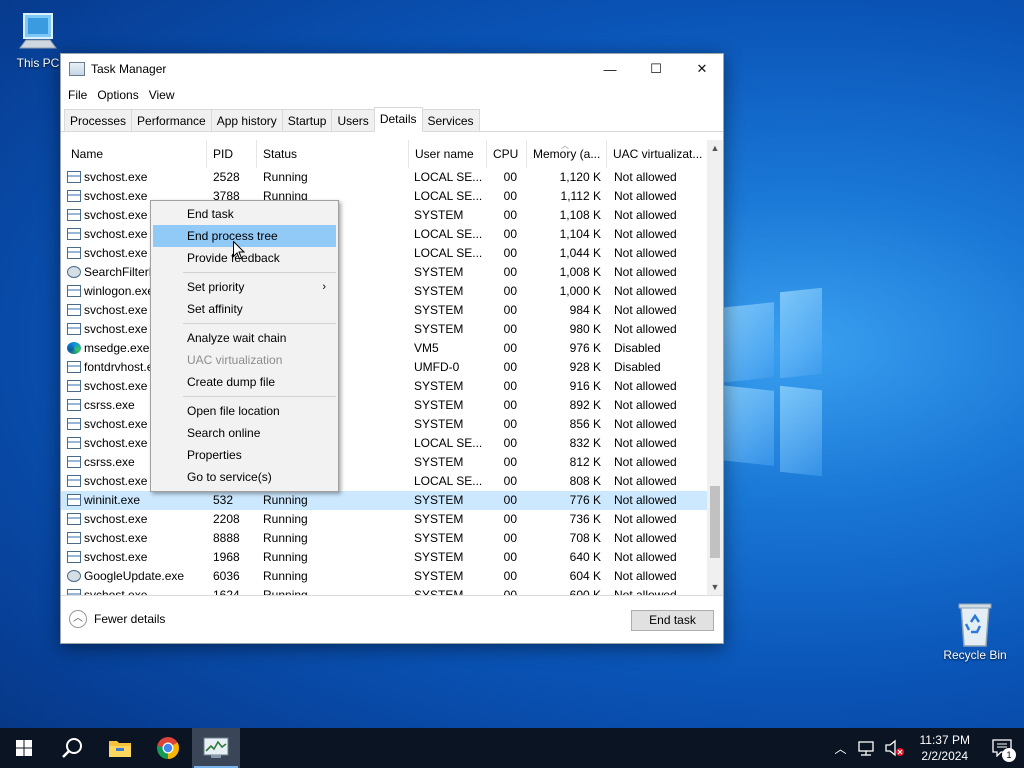 This screenshot has width=1024, height=768. I want to click on column-header-cpu: CPU, so click(507, 154).